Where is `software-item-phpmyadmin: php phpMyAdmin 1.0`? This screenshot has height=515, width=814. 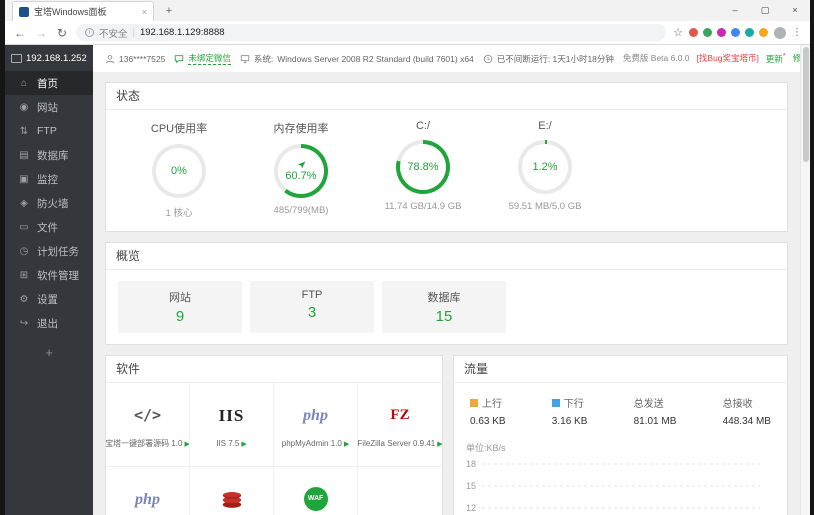 software-item-phpmyadmin: php phpMyAdmin 1.0 is located at coordinates (316, 425).